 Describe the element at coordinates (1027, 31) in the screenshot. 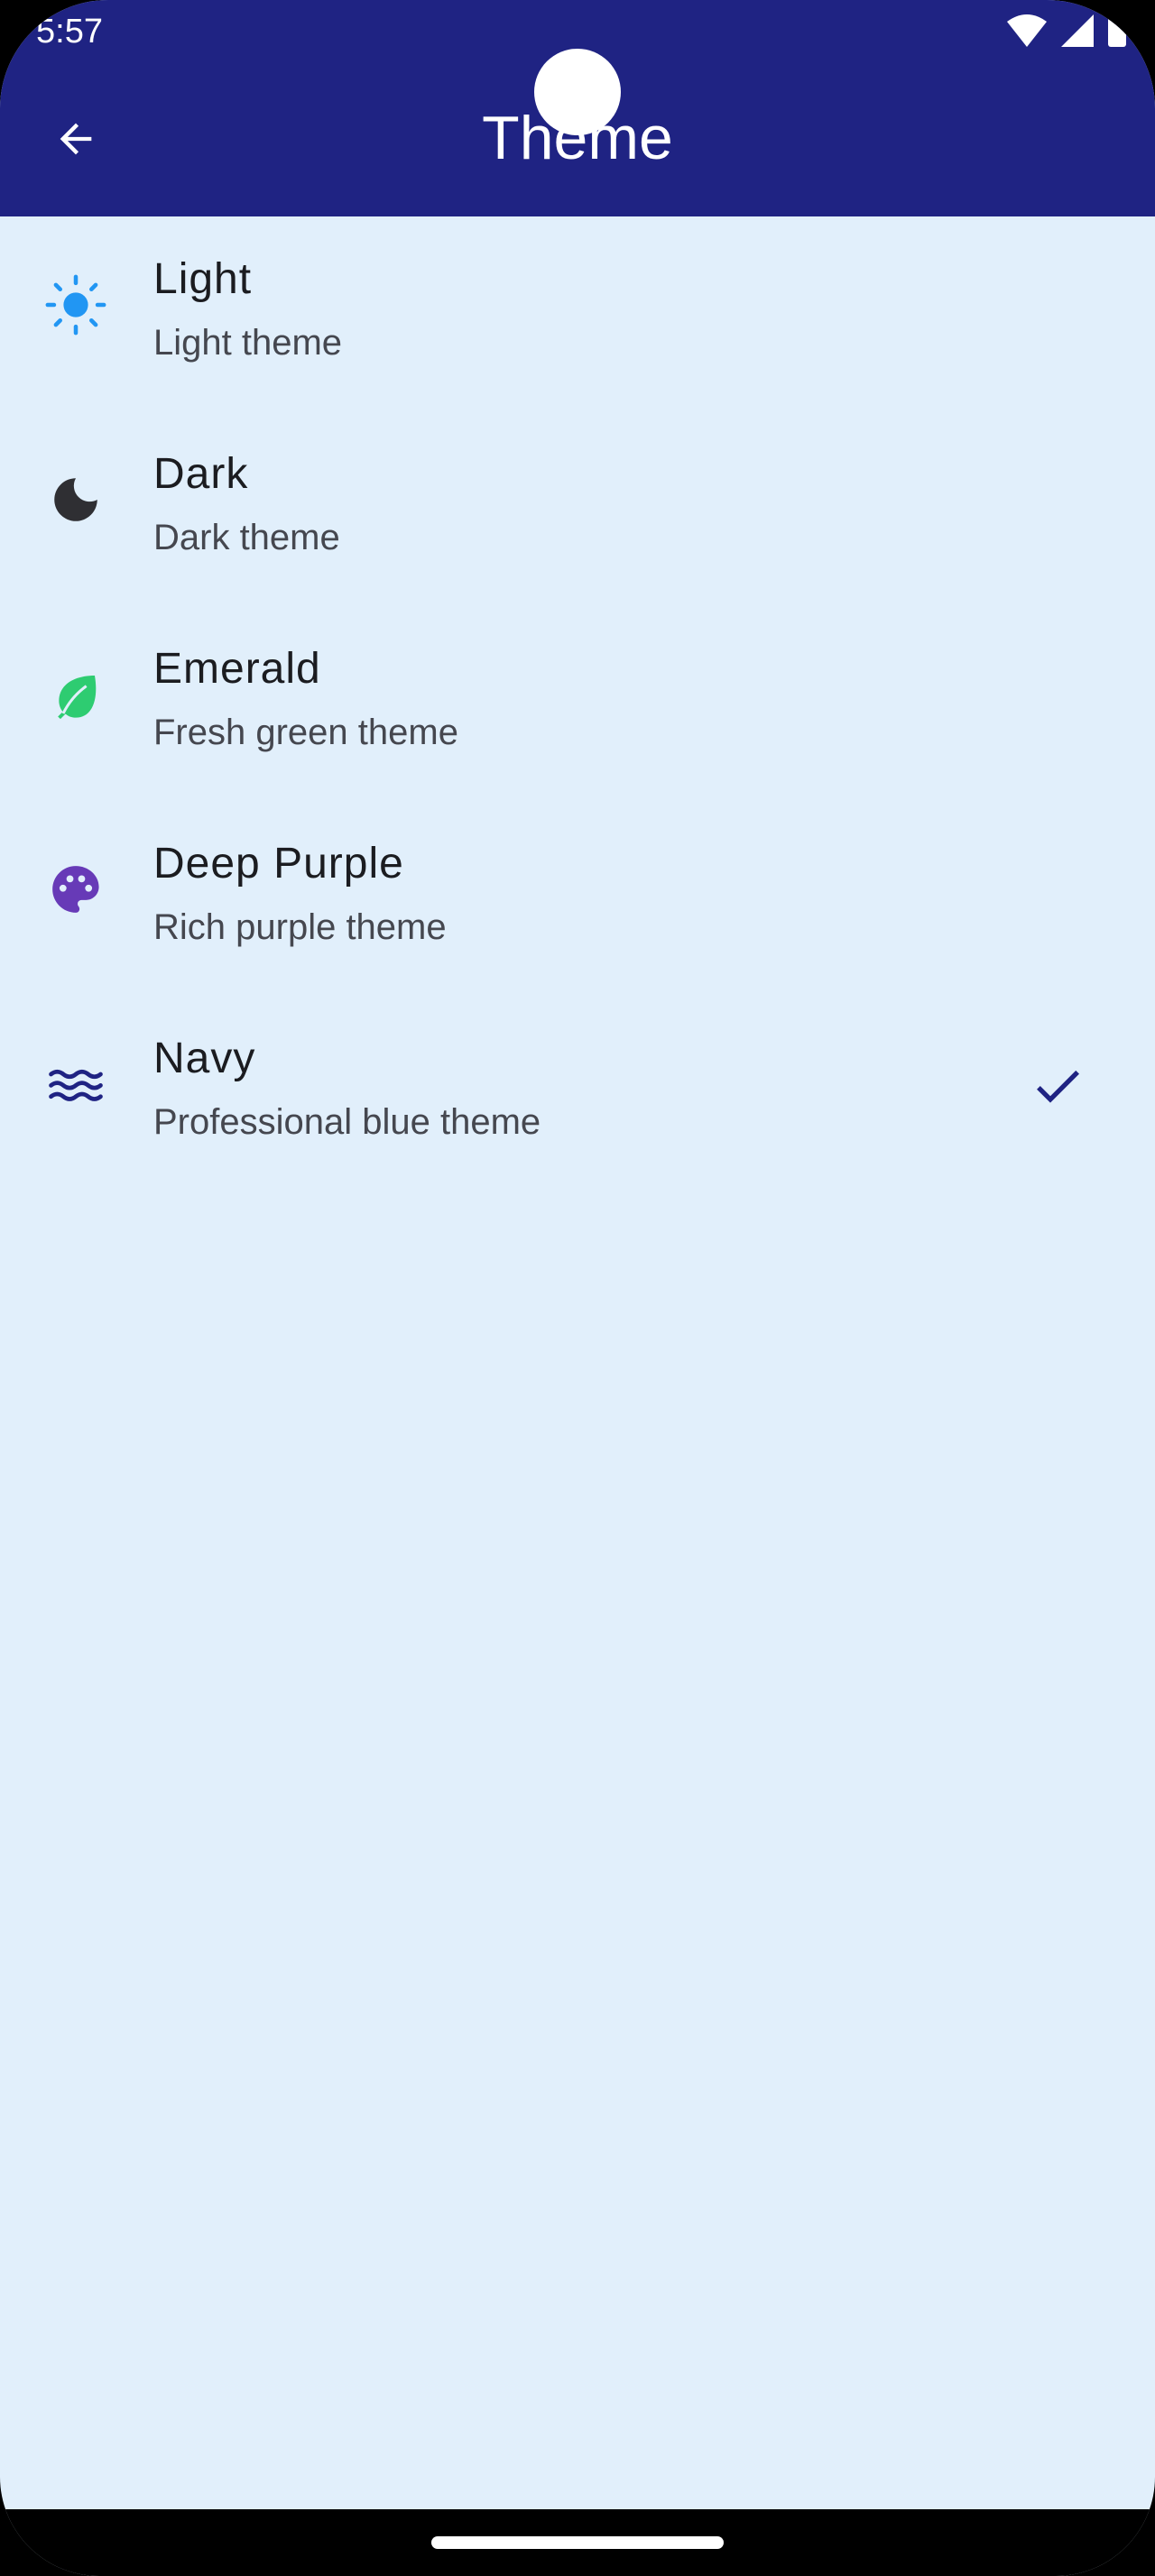

I see `wifi-icon` at that location.